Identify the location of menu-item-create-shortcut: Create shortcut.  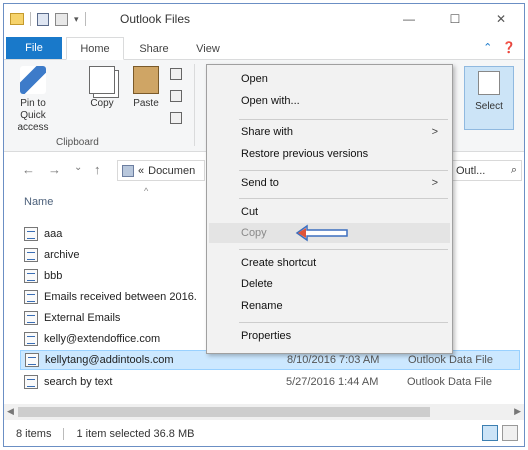
(329, 263).